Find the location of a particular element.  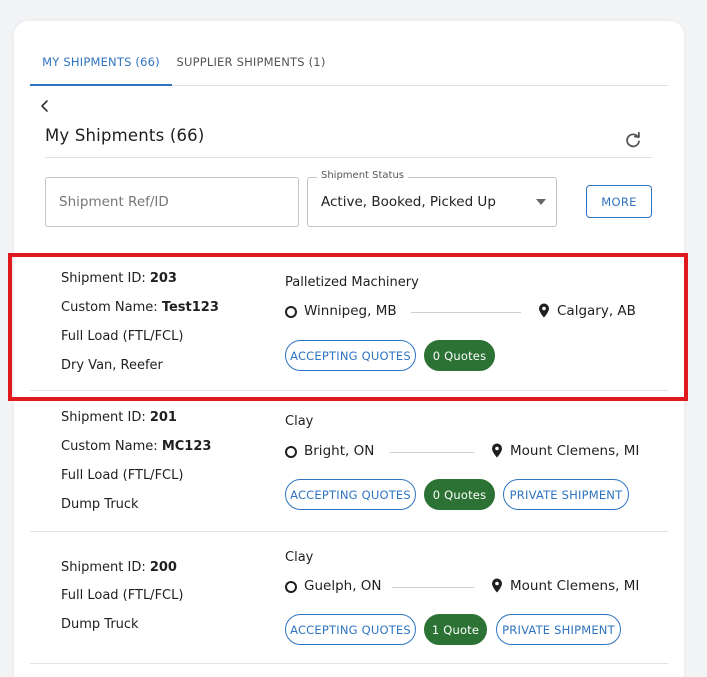

refresh-icon is located at coordinates (633, 141).